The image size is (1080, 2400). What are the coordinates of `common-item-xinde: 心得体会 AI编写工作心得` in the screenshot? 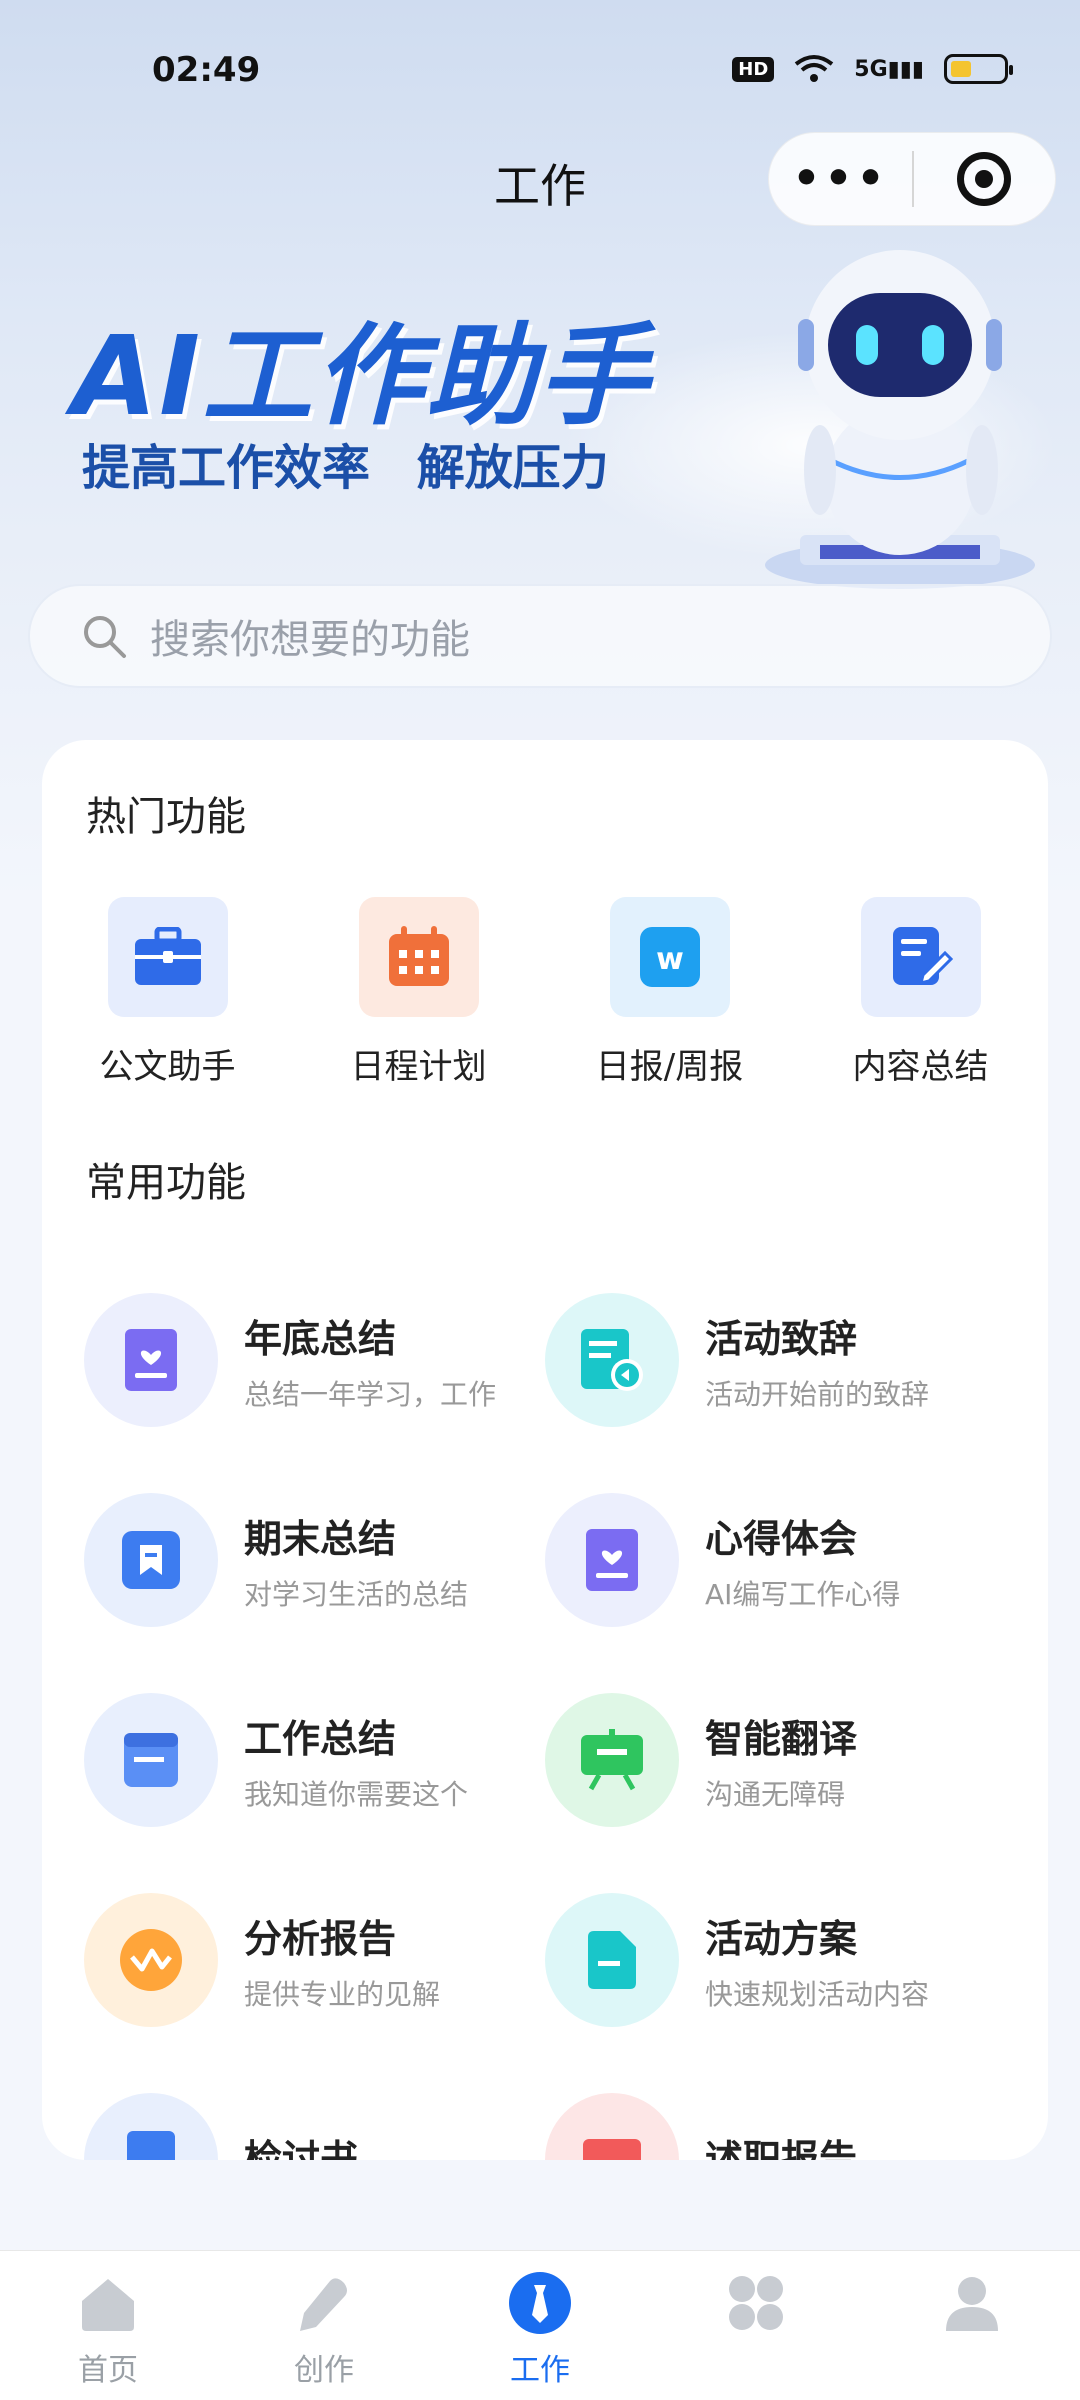 It's located at (775, 1560).